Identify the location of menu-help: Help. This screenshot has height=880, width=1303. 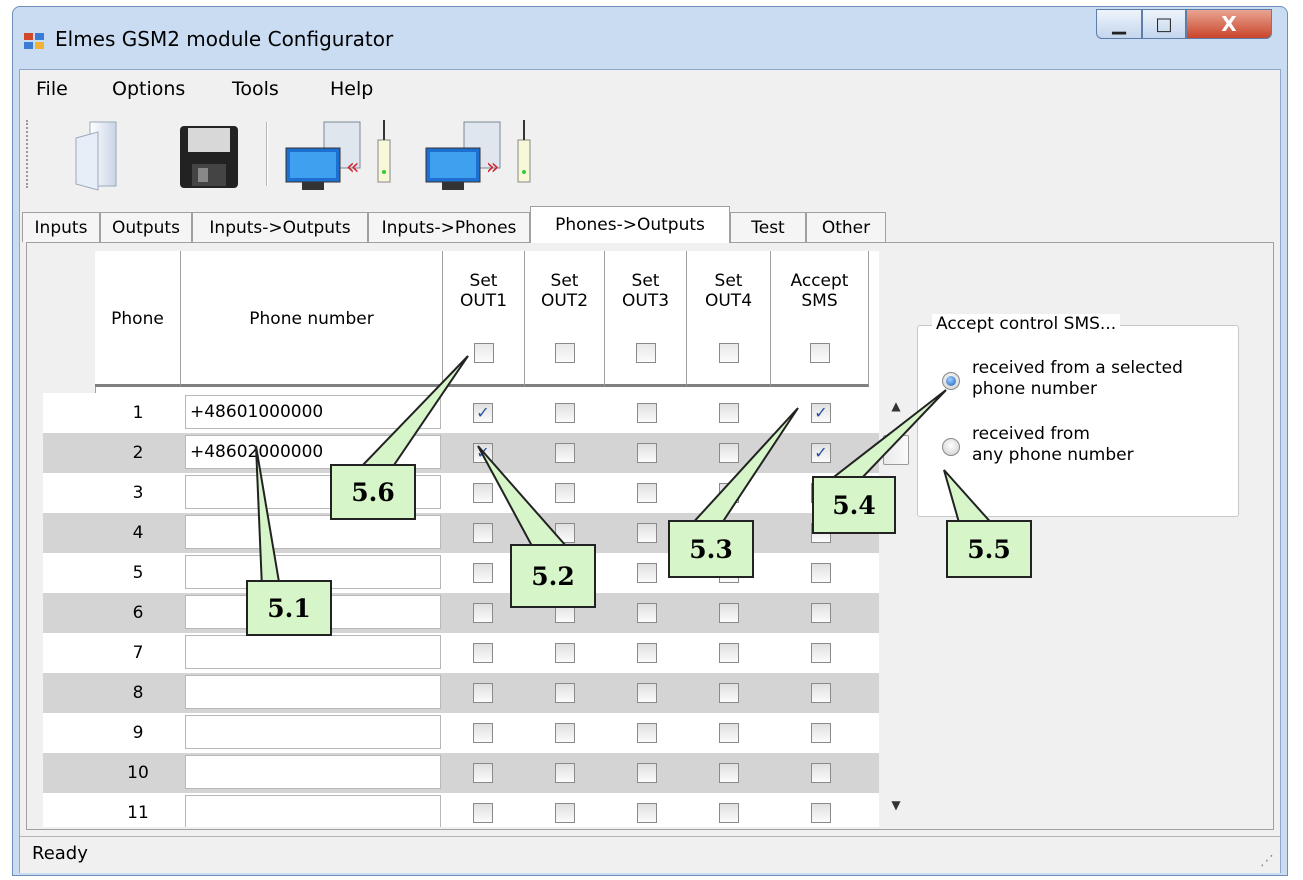
(351, 89).